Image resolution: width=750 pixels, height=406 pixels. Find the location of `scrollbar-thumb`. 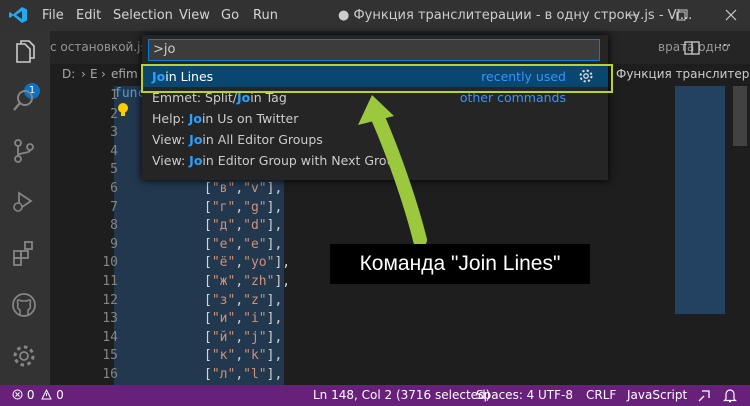

scrollbar-thumb is located at coordinates (740, 116).